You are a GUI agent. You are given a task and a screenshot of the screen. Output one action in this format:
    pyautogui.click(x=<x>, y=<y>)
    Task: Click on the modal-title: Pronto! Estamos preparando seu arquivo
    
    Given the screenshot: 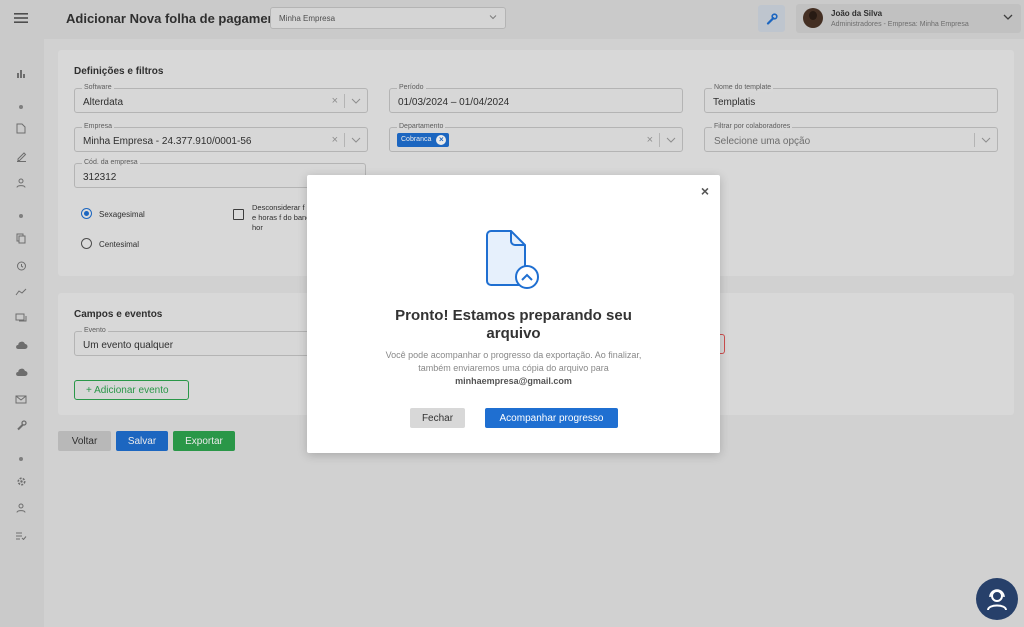 What is the action you would take?
    pyautogui.click(x=513, y=324)
    